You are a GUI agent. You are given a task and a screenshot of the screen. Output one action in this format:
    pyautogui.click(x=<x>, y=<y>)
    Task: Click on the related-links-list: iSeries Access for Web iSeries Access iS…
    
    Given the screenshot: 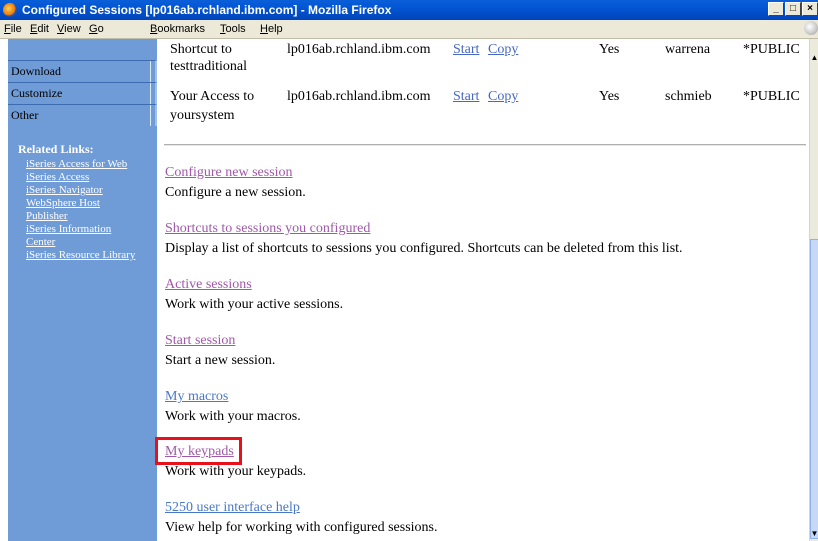 What is the action you would take?
    pyautogui.click(x=91, y=210)
    